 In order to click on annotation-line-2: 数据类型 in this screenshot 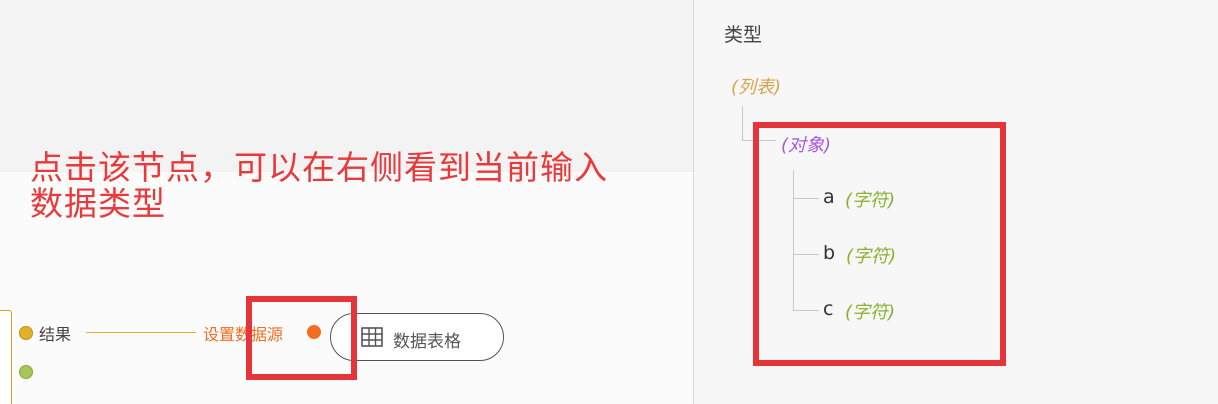, I will do `click(98, 203)`.